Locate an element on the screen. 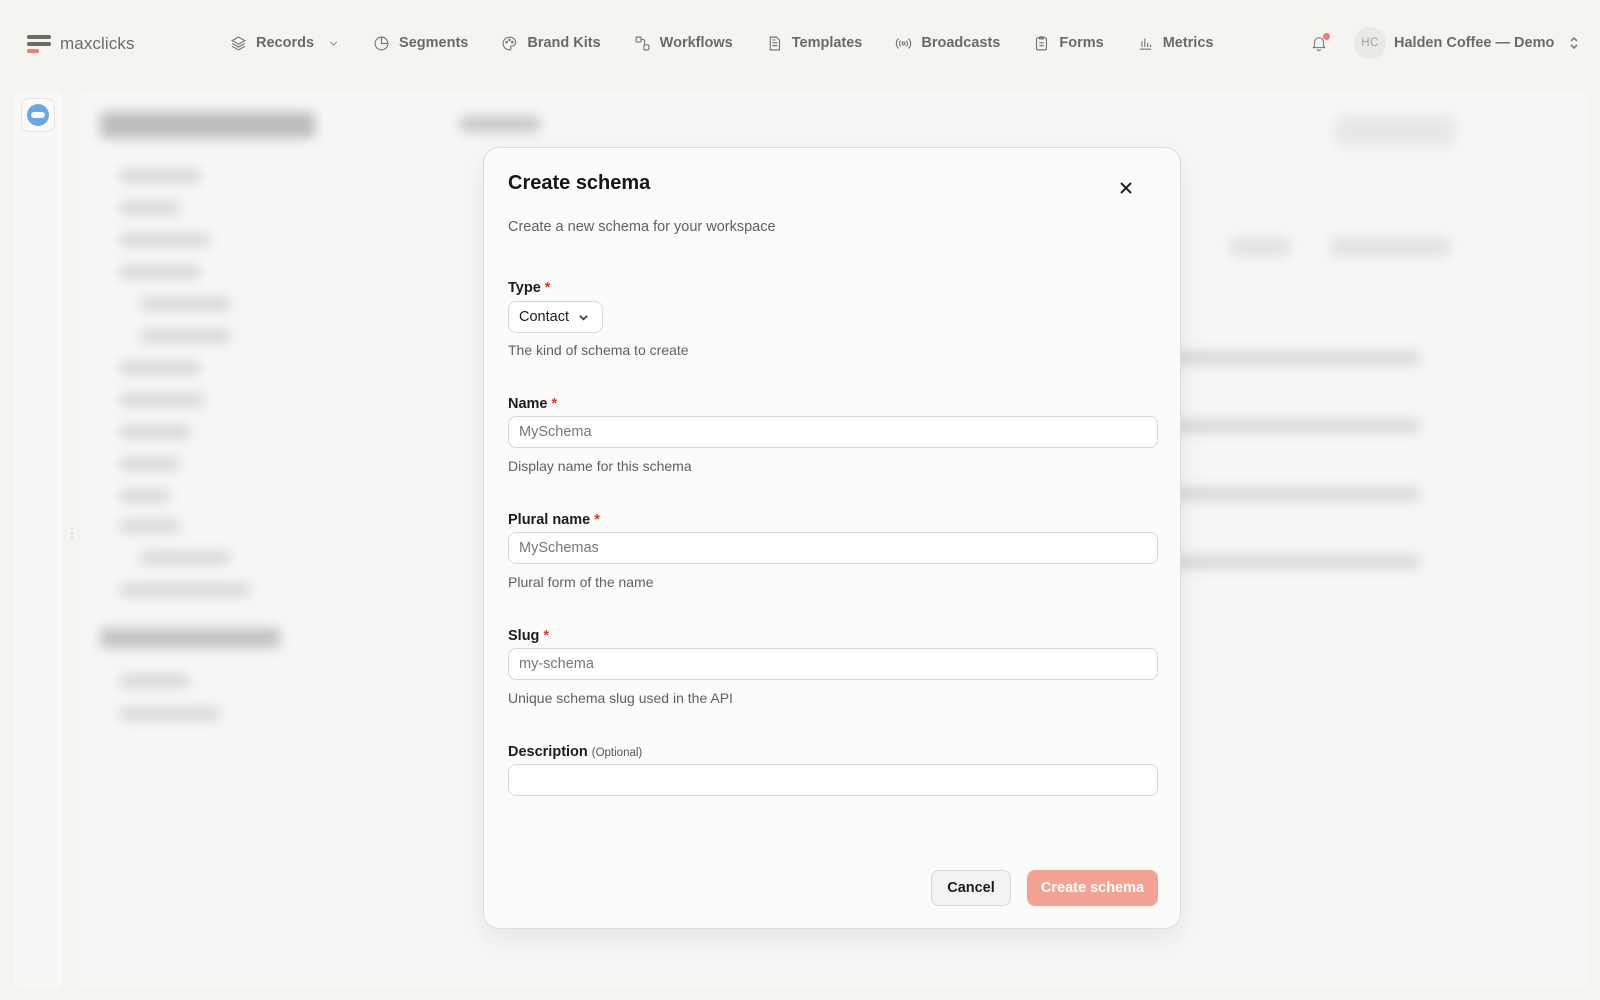 Image resolution: width=1600 pixels, height=1000 pixels. dialog-title: Create schema is located at coordinates (579, 183).